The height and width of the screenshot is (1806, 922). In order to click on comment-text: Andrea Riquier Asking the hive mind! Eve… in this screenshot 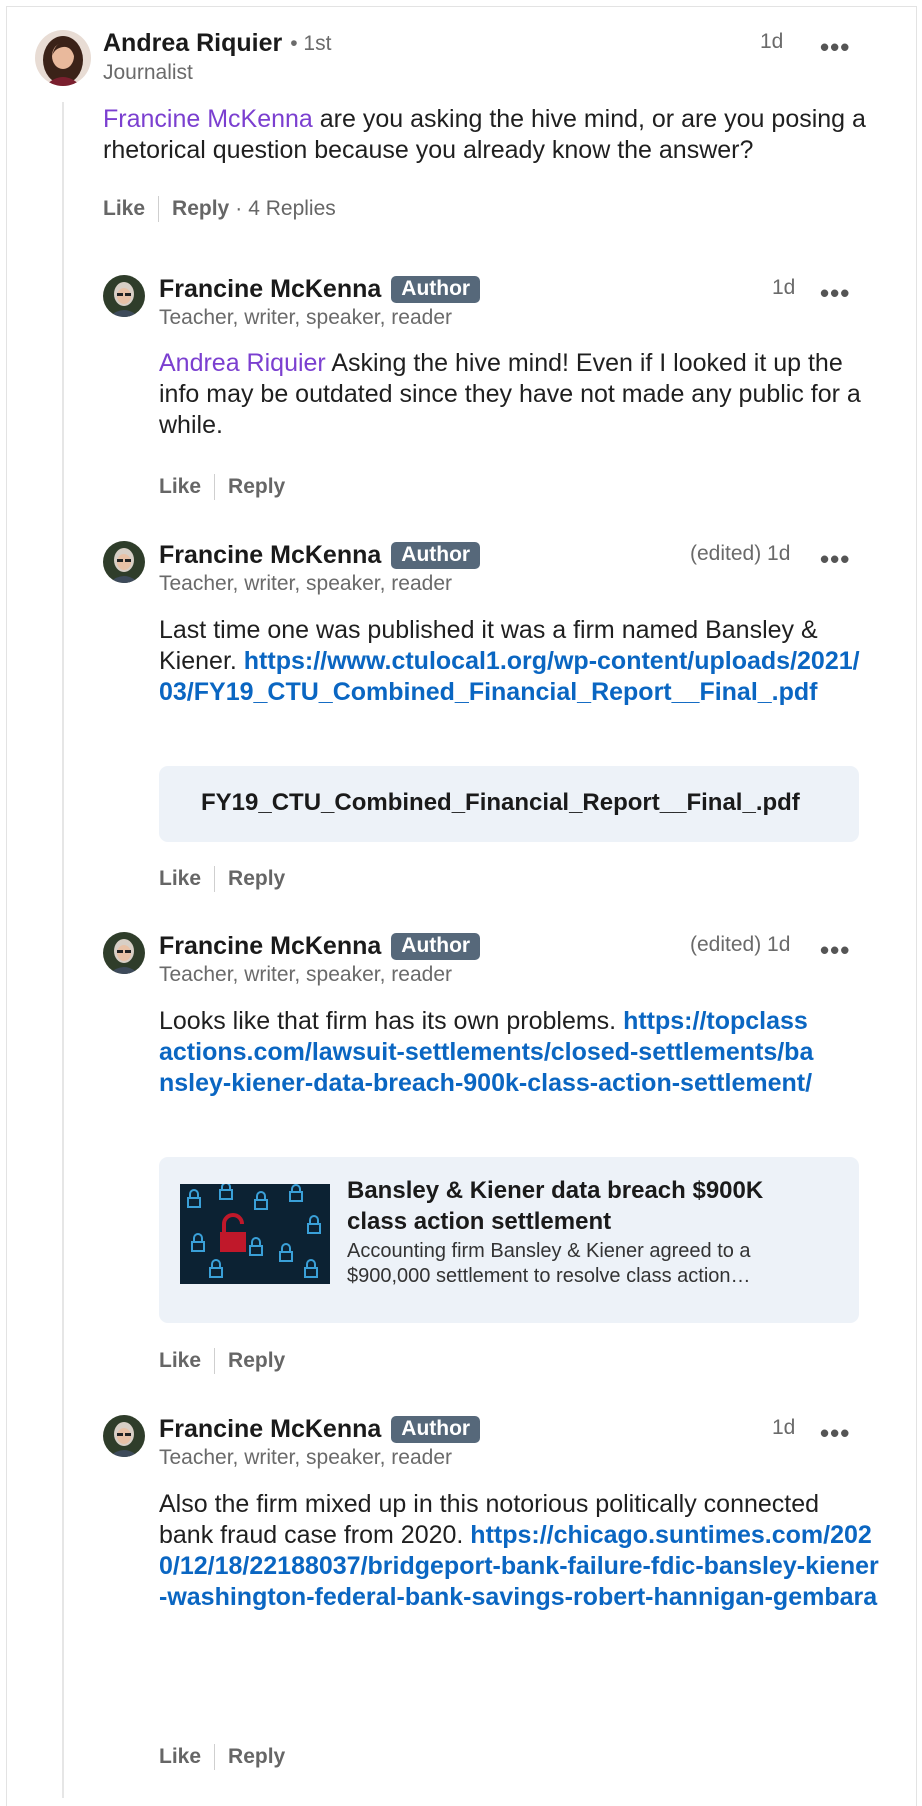, I will do `click(519, 394)`.